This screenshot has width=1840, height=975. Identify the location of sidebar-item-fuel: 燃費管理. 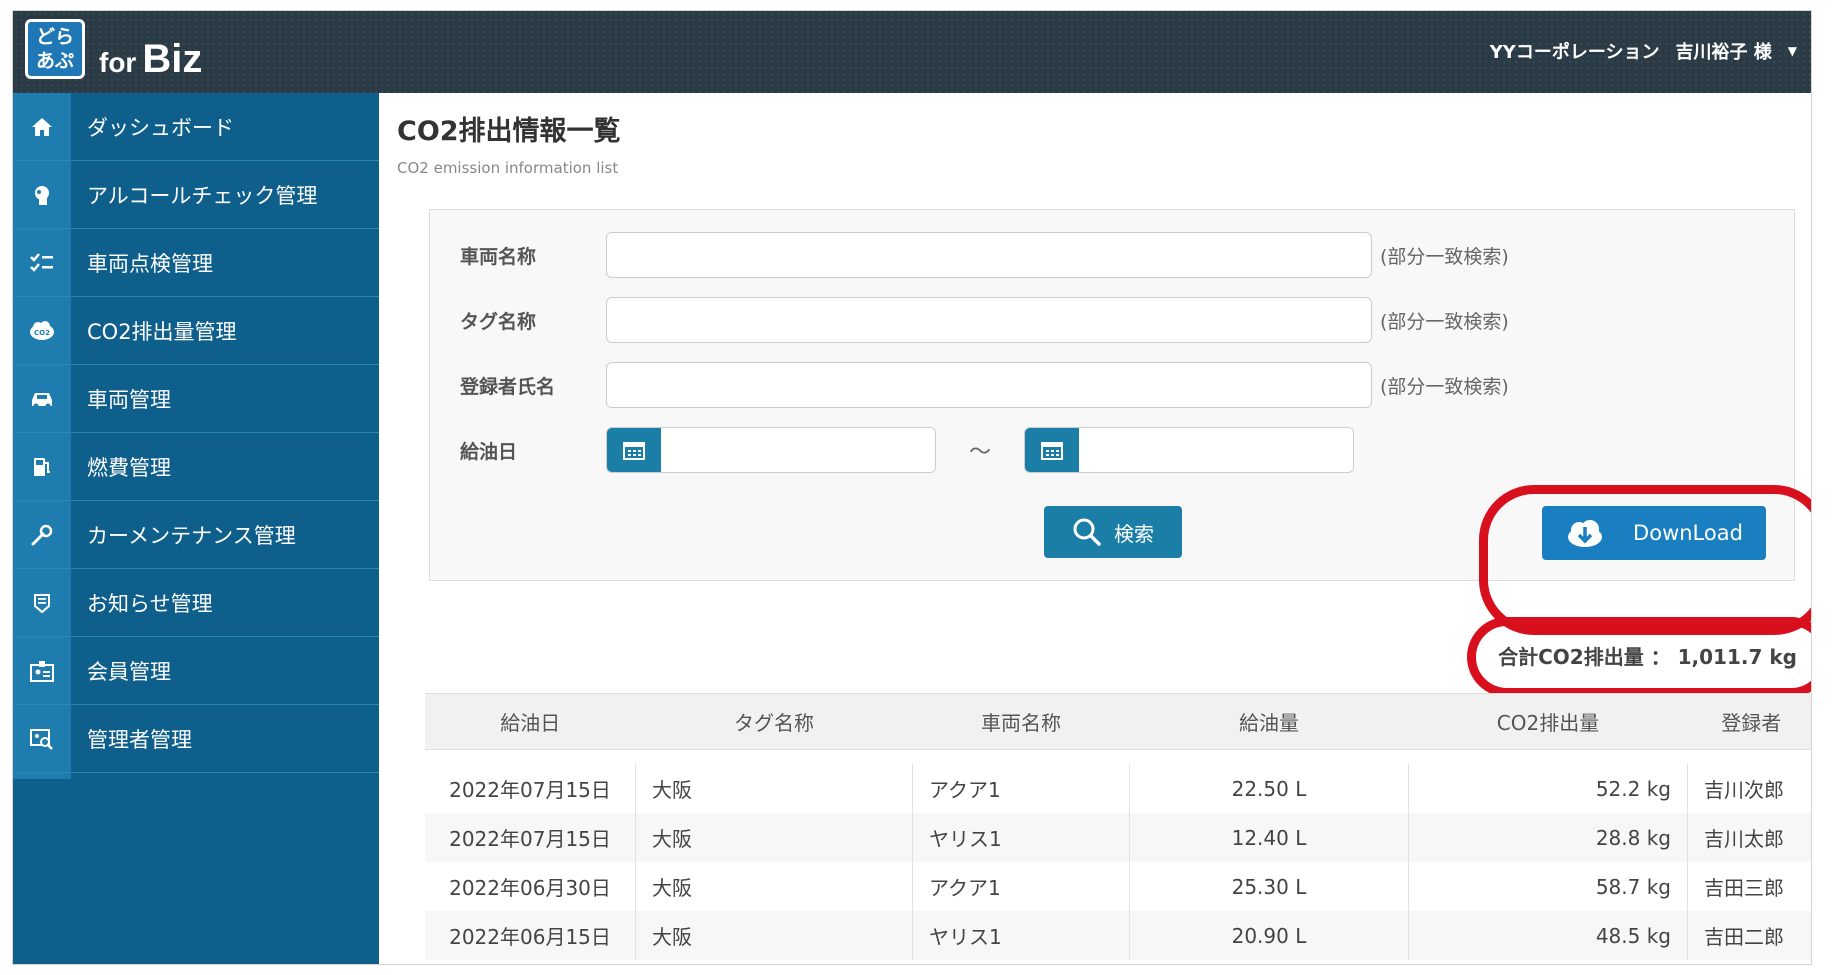
(196, 467).